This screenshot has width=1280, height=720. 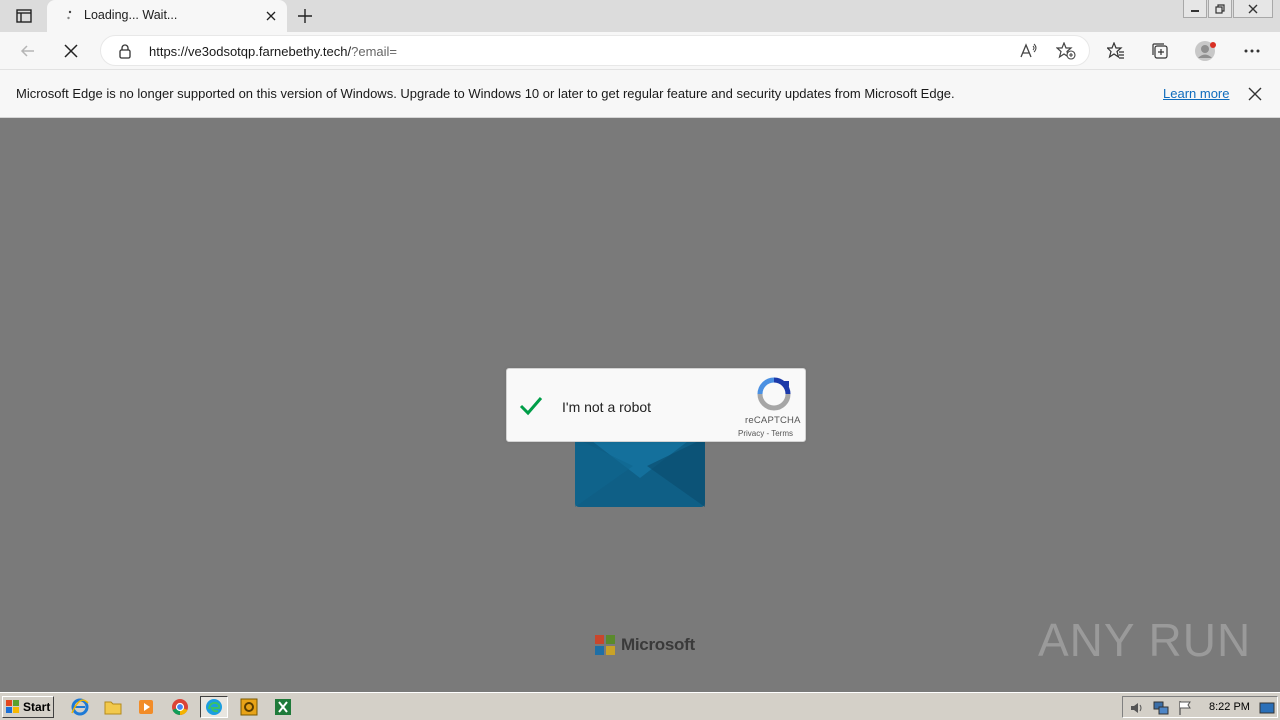 I want to click on close-window-button, so click(x=1253, y=9).